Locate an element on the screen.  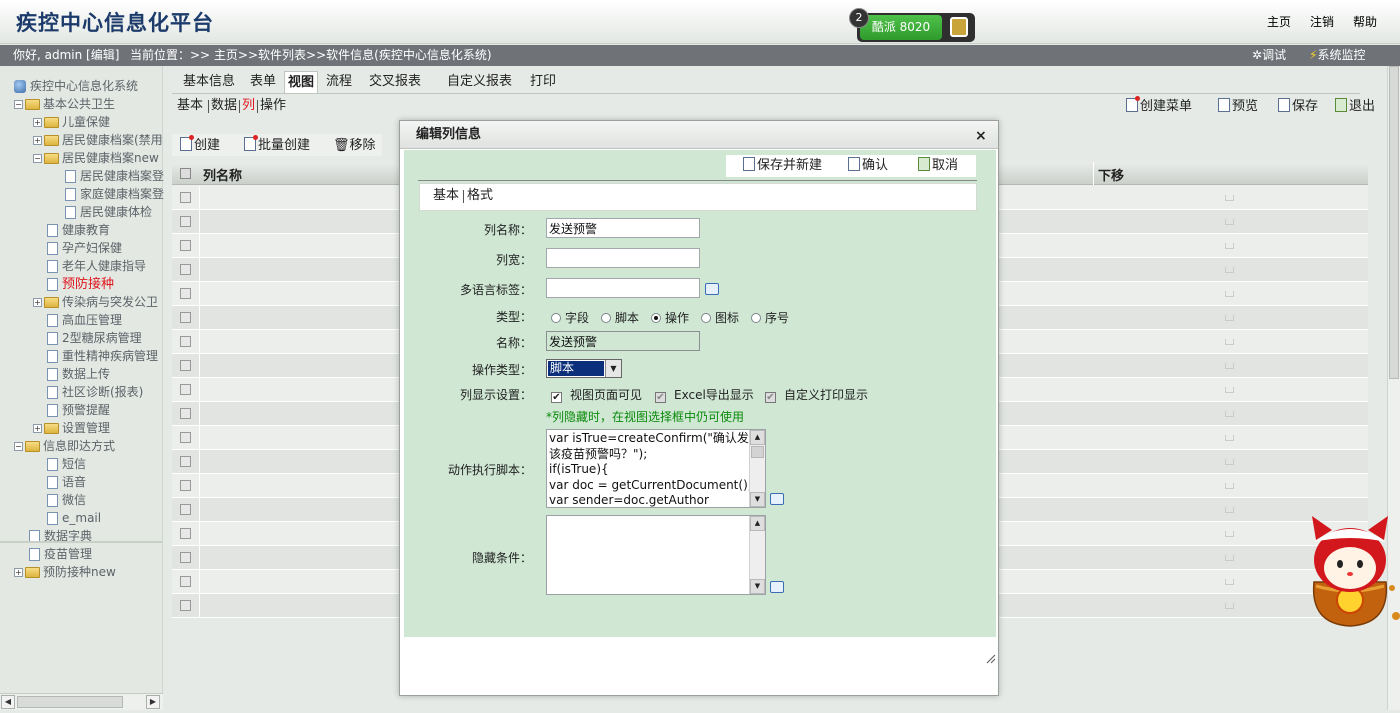
edit-i18n-icon is located at coordinates (712, 289).